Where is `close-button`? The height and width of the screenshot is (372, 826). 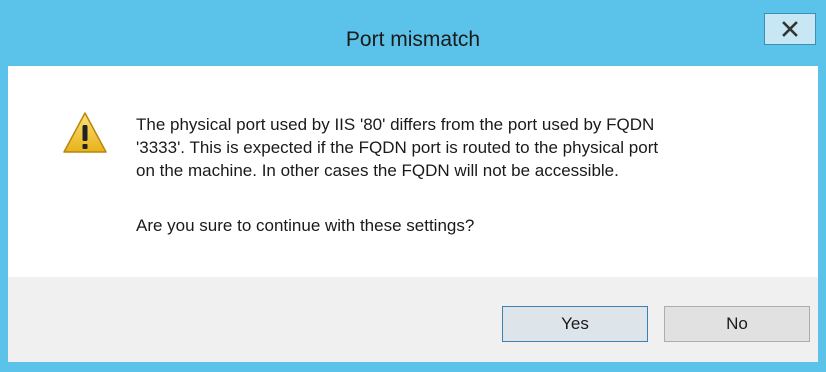 close-button is located at coordinates (790, 29).